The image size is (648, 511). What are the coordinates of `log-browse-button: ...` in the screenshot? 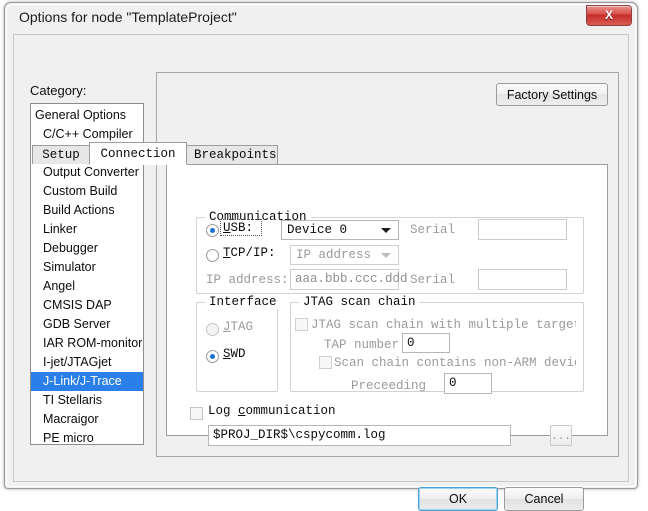 It's located at (561, 435).